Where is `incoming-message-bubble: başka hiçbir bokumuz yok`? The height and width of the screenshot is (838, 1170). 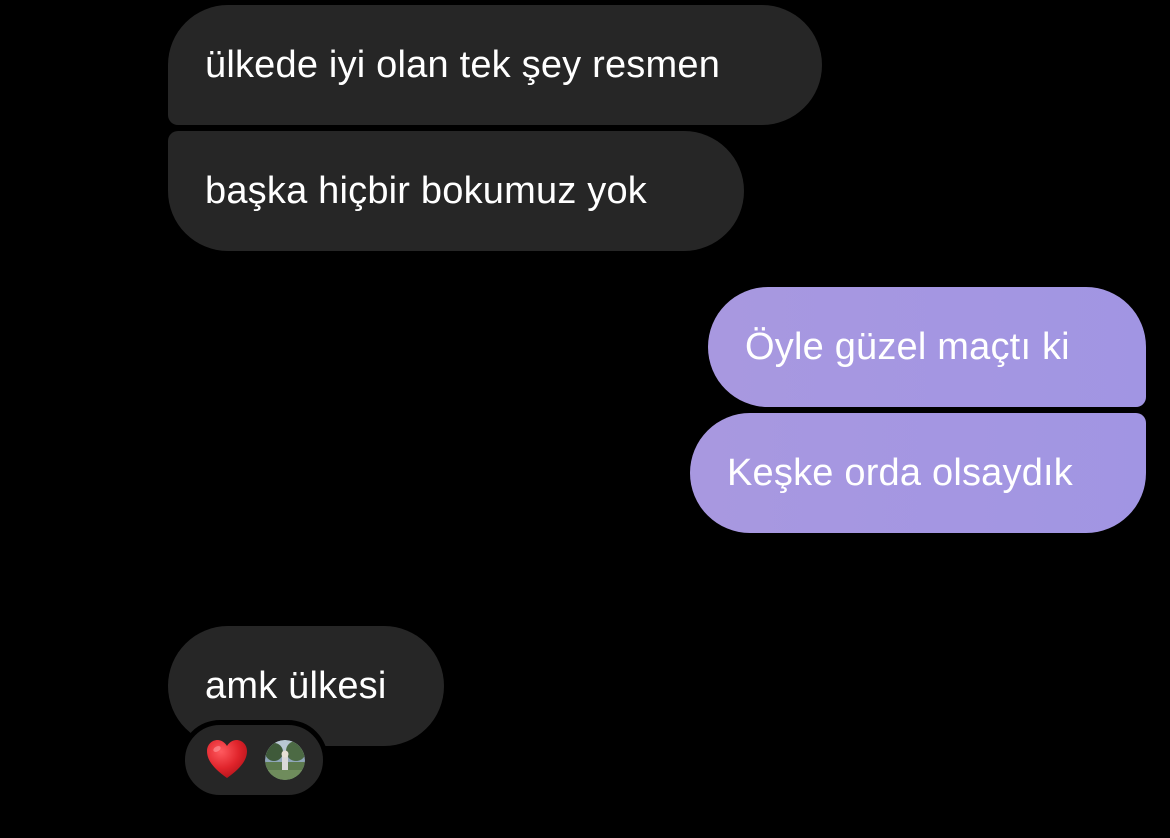 incoming-message-bubble: başka hiçbir bokumuz yok is located at coordinates (456, 191).